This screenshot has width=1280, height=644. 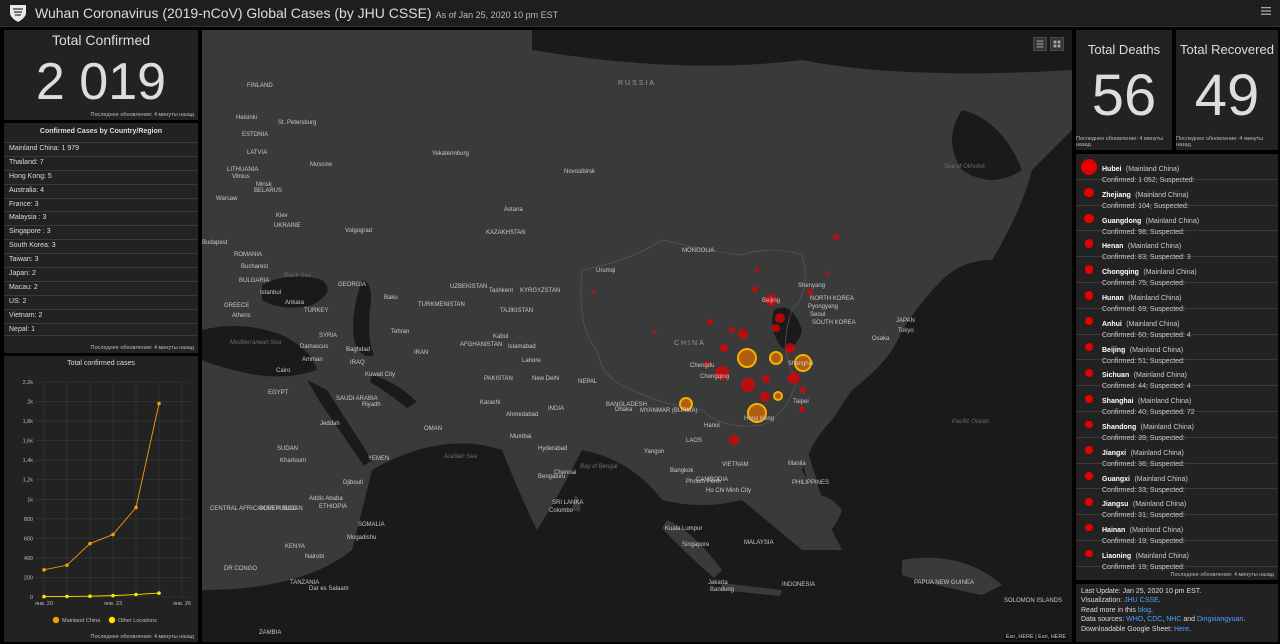 I want to click on map-label: SOUTH KOREA, so click(x=834, y=323).